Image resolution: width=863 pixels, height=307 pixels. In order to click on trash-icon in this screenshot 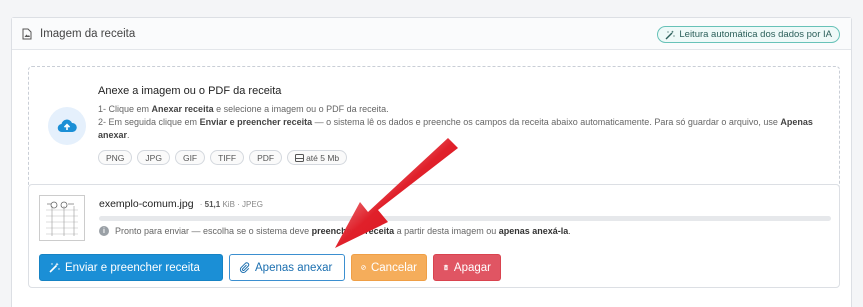, I will do `click(446, 267)`.